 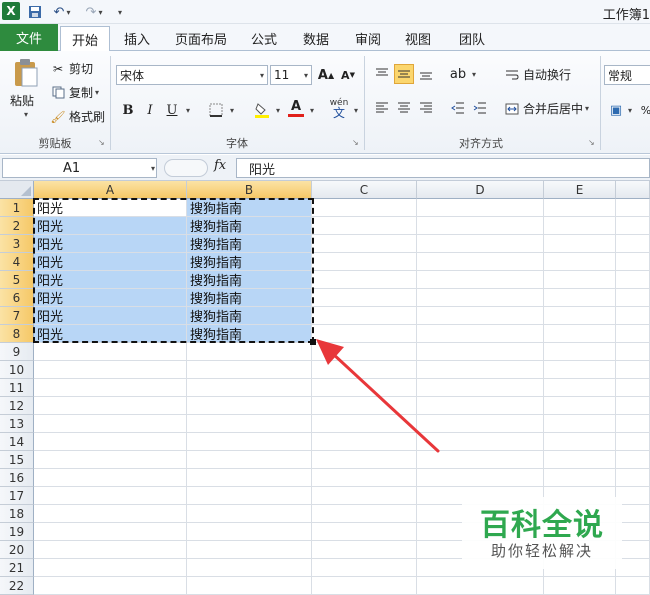 What do you see at coordinates (426, 108) in the screenshot?
I see `align-right-button` at bounding box center [426, 108].